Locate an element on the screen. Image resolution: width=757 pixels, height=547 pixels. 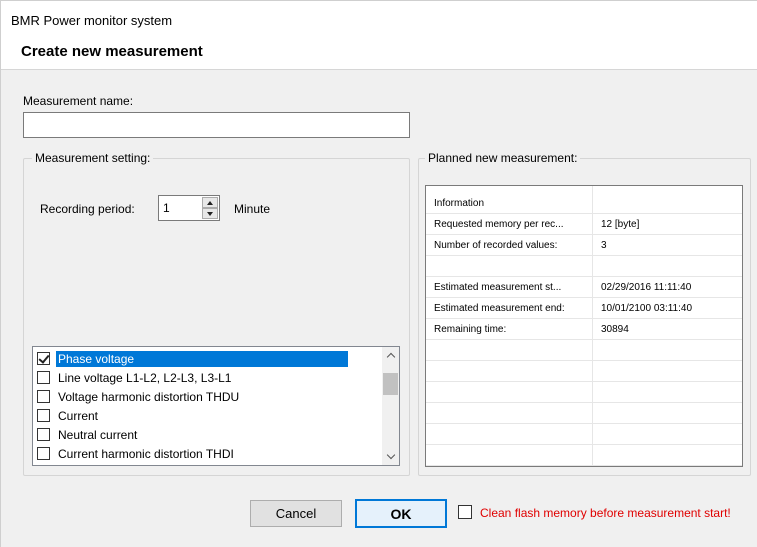
info-value: 10/01/2100 03:11:40 is located at coordinates (647, 308).